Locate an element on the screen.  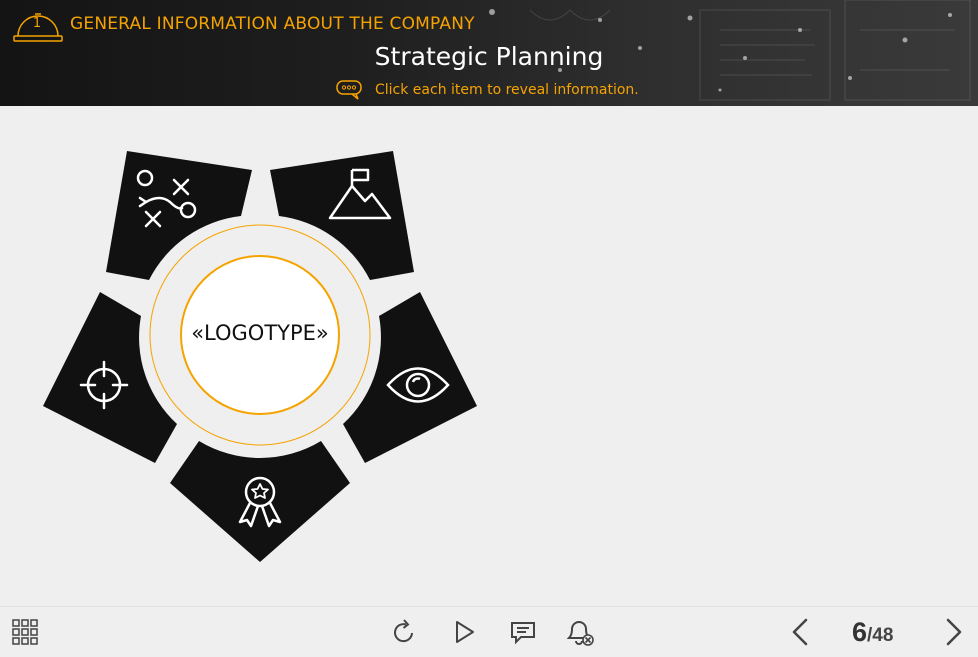
notification-off-icon is located at coordinates (581, 635).